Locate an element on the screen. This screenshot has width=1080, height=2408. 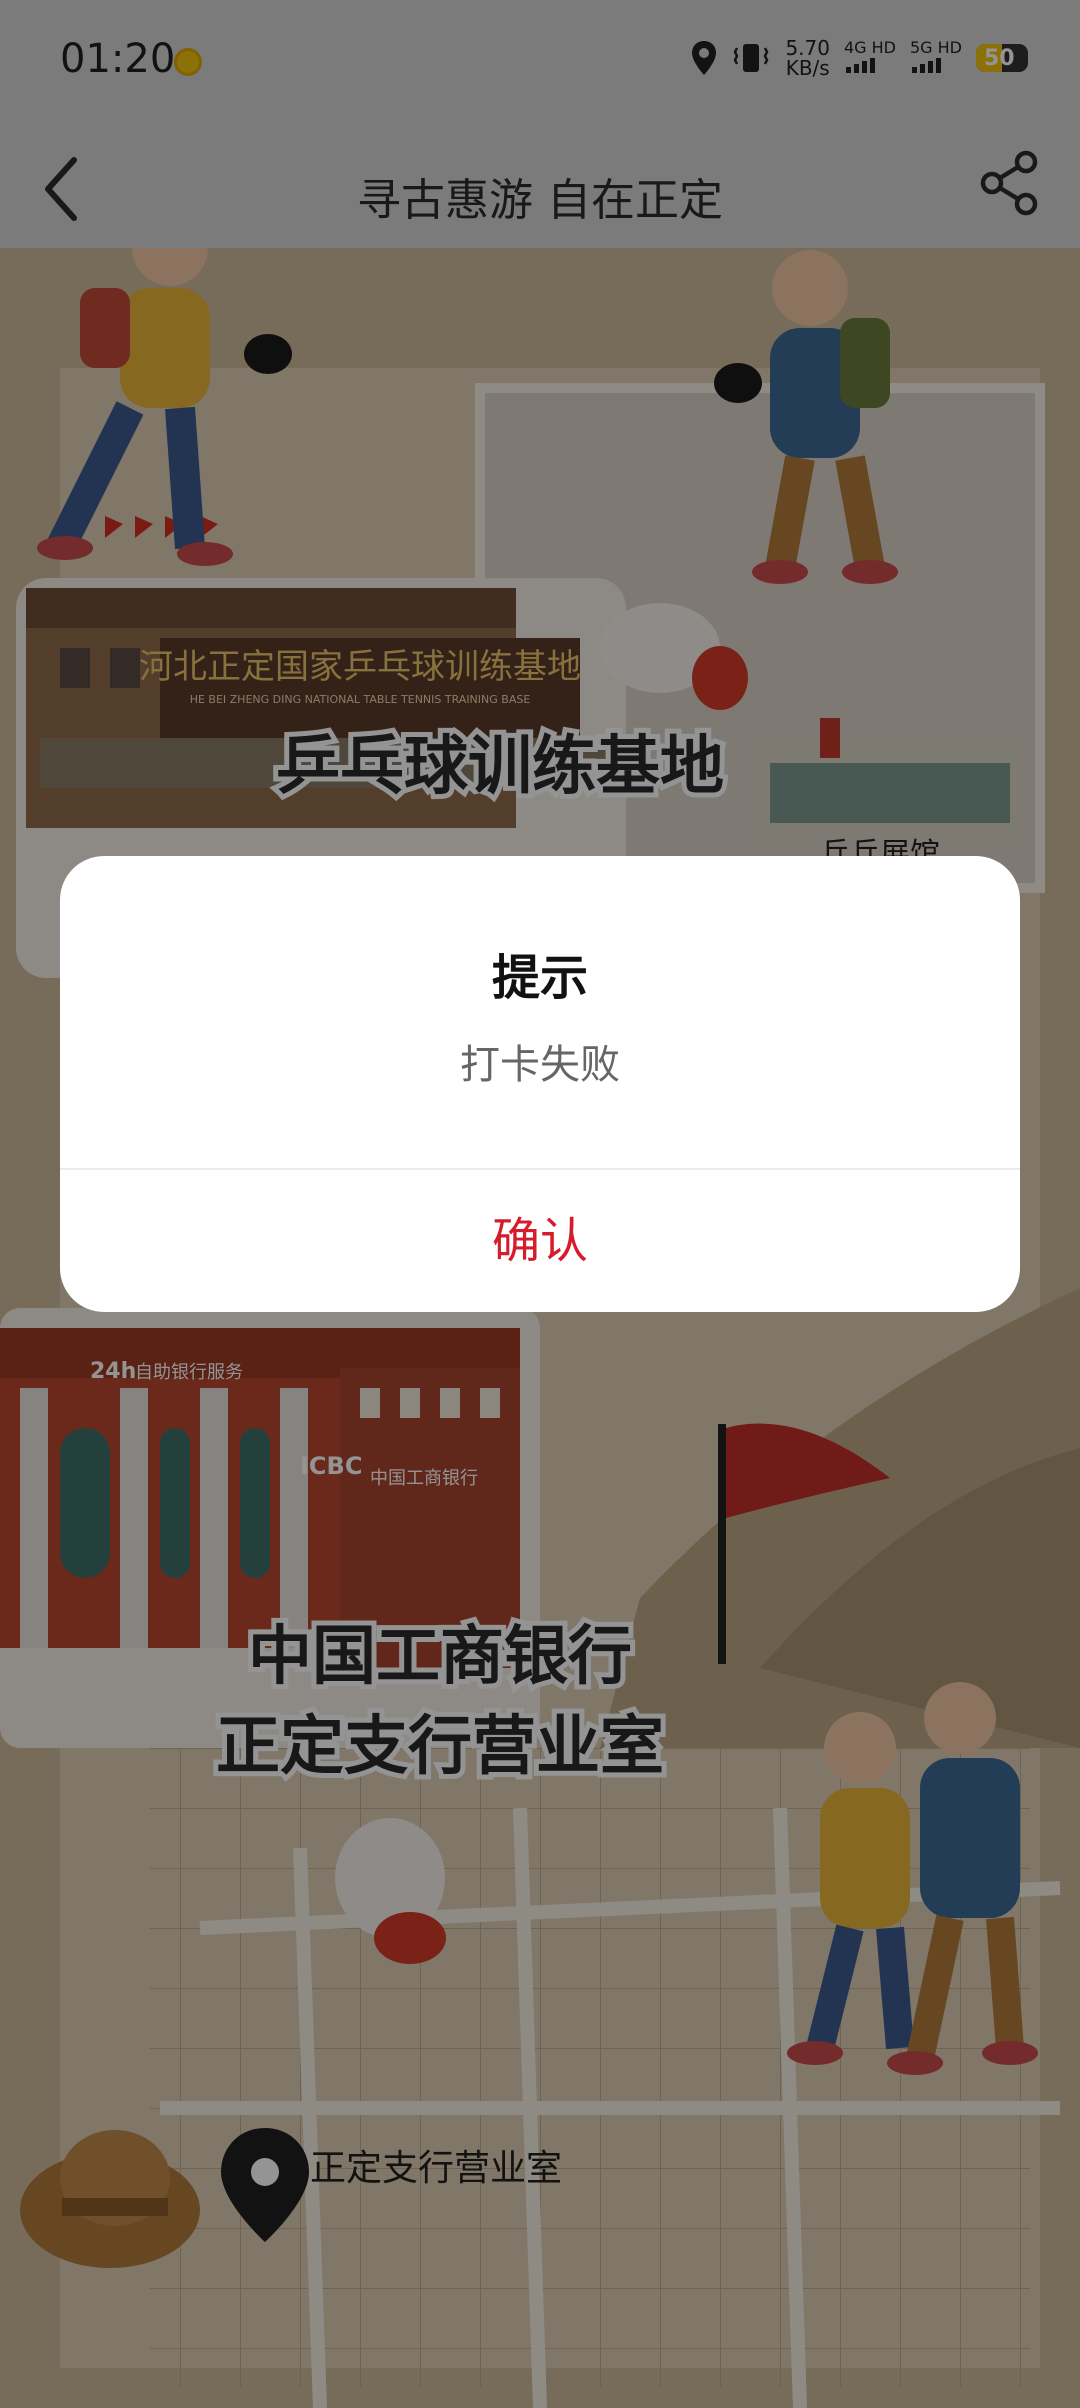
confirm-button: 确认 is located at coordinates (540, 1241).